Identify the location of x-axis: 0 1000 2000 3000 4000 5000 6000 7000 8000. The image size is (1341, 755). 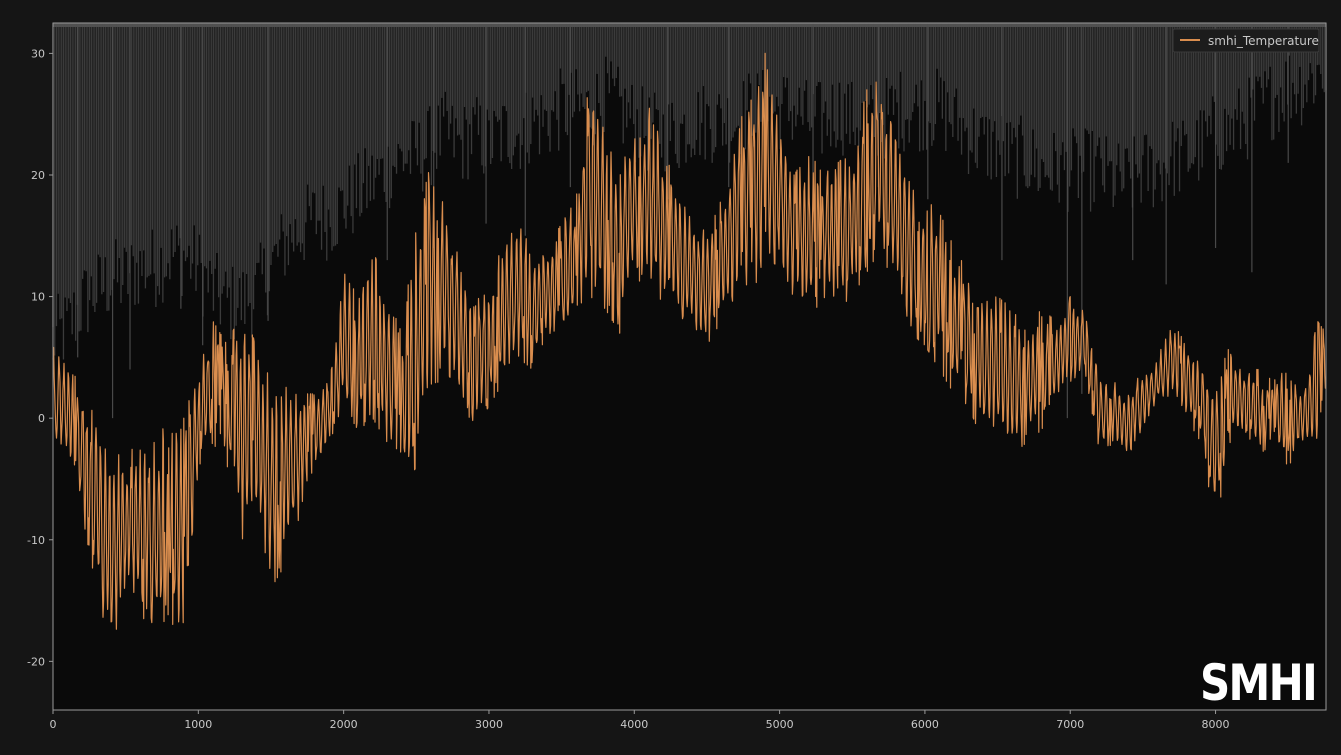
(640, 720).